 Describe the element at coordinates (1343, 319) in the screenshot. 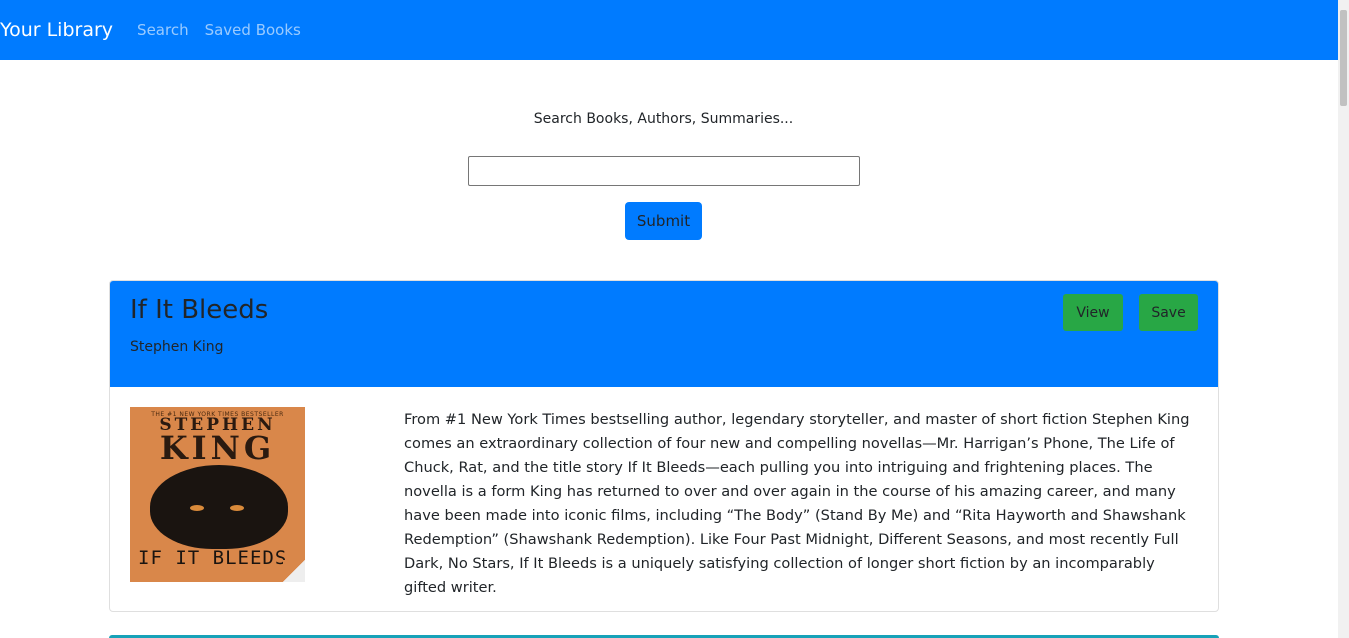

I see `vertical-scrollbar` at that location.